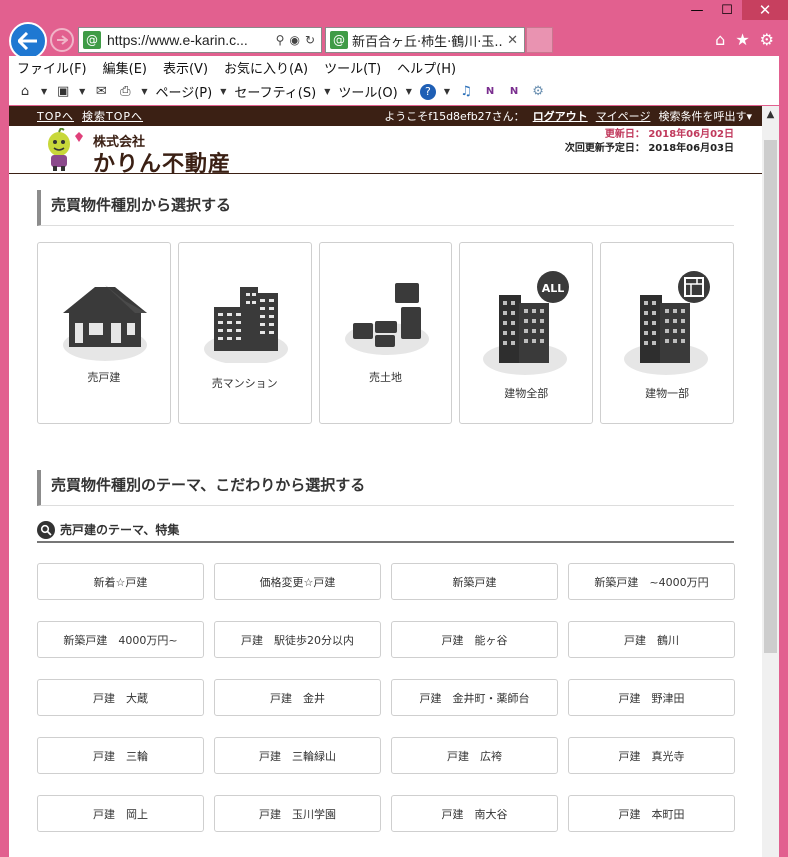 The image size is (788, 857). Describe the element at coordinates (245, 325) in the screenshot. I see `apartment-icon` at that location.